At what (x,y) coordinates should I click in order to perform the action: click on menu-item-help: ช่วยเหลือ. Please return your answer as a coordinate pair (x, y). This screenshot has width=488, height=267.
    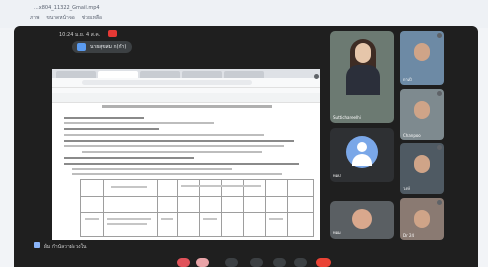
    Looking at the image, I should click on (92, 18).